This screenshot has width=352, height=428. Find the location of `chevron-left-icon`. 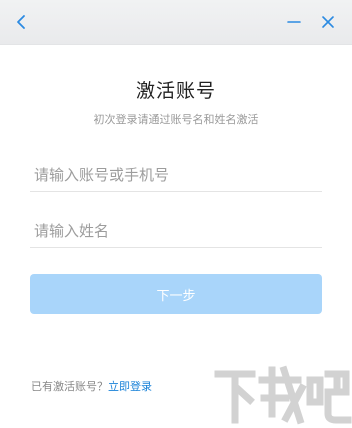

chevron-left-icon is located at coordinates (21, 22).